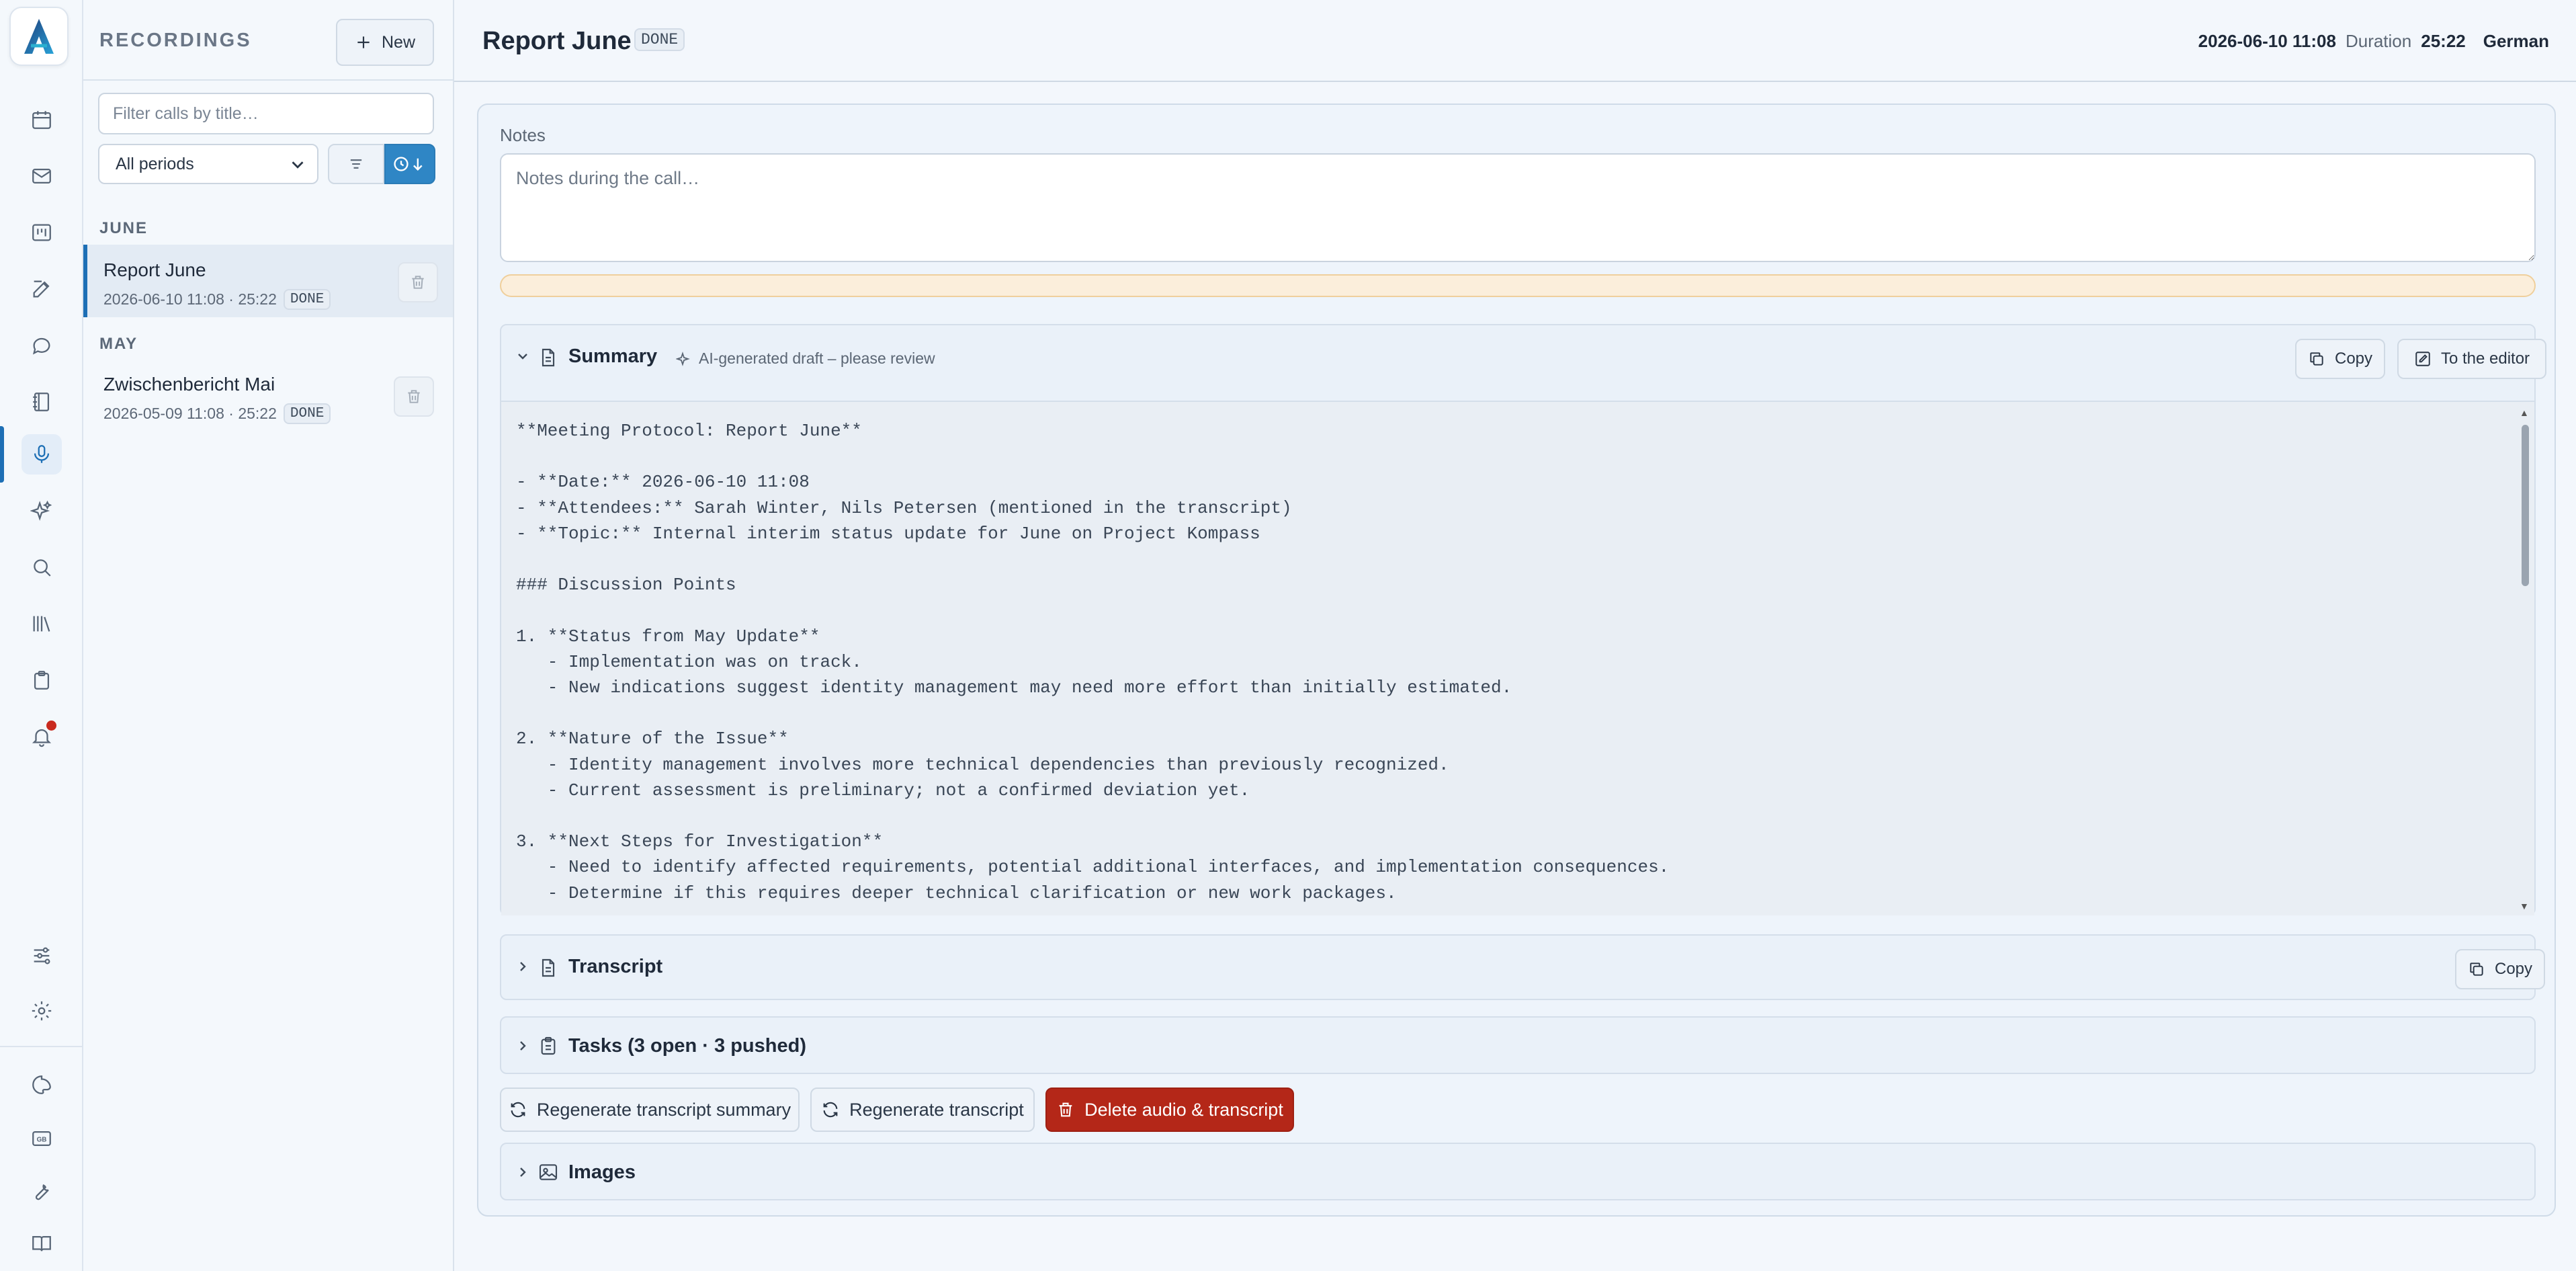 Image resolution: width=2576 pixels, height=1271 pixels. What do you see at coordinates (42, 454) in the screenshot?
I see `microphone-icon` at bounding box center [42, 454].